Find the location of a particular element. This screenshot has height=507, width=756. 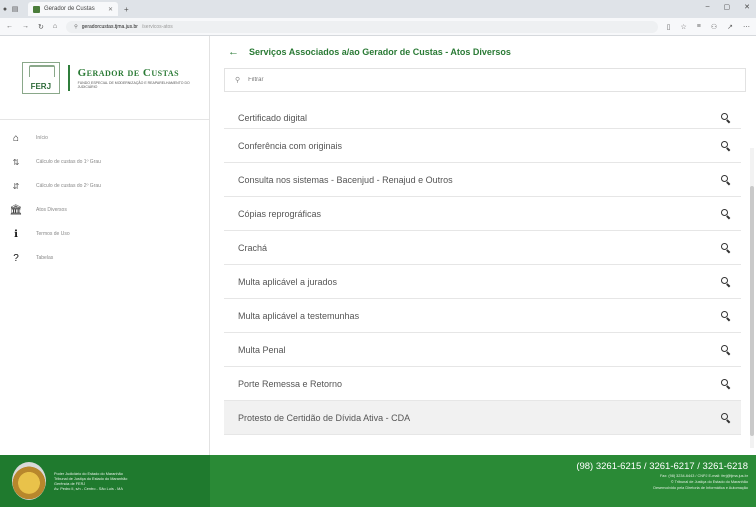

logo-divider is located at coordinates (68, 77).